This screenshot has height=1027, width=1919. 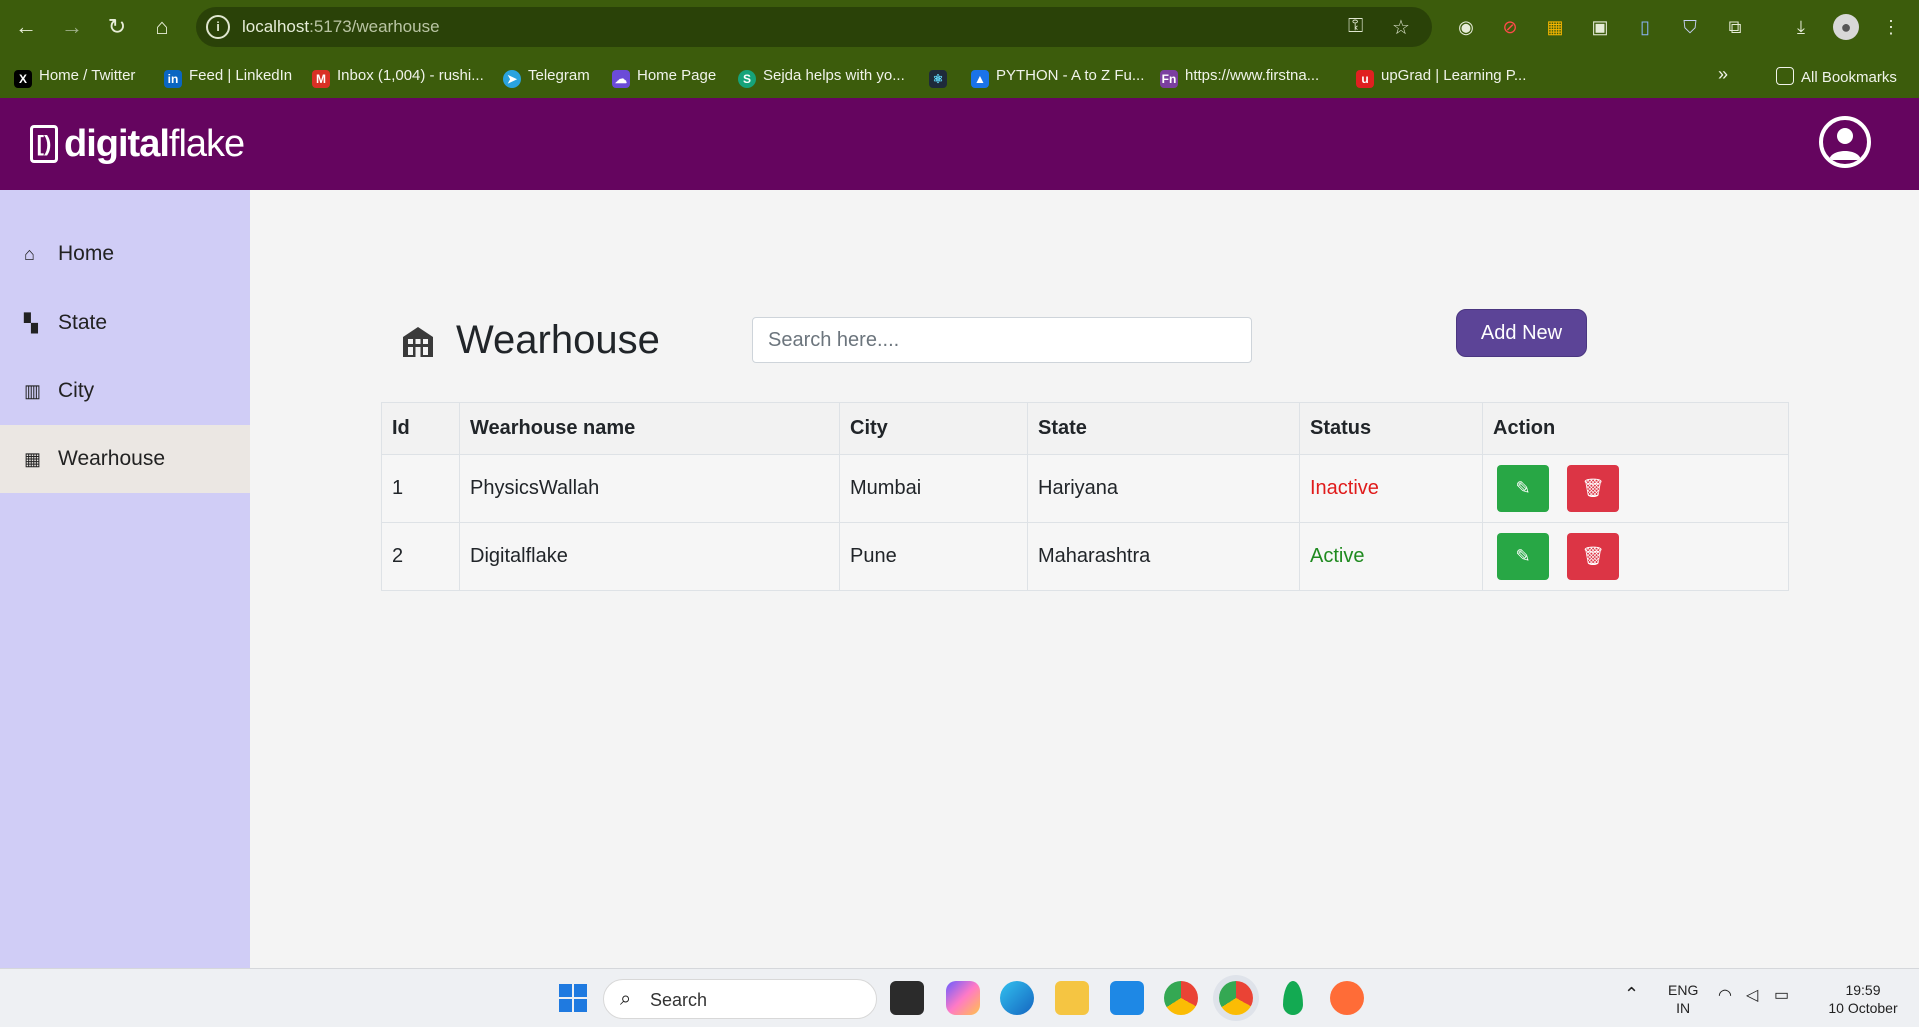 What do you see at coordinates (125, 391) in the screenshot?
I see `sidebar-item-city: ▥ City` at bounding box center [125, 391].